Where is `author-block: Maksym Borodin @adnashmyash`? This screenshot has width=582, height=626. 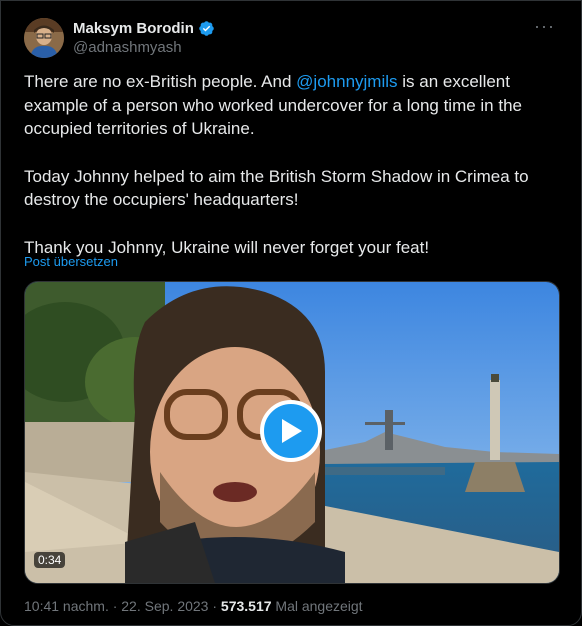
author-block: Maksym Borodin @adnashmyash is located at coordinates (144, 37).